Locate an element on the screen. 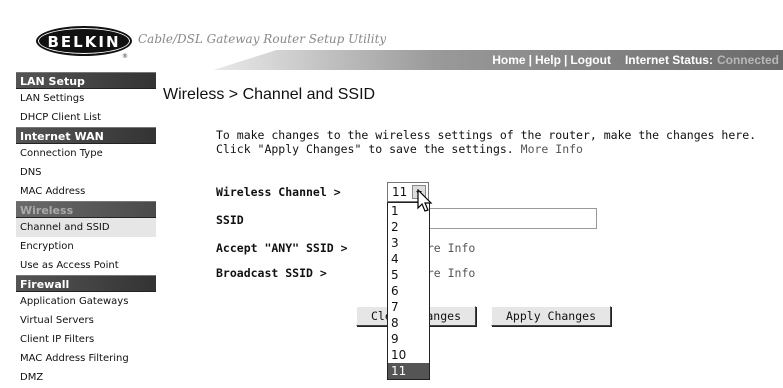 The image size is (783, 388). channel-option-6: 6 is located at coordinates (408, 291).